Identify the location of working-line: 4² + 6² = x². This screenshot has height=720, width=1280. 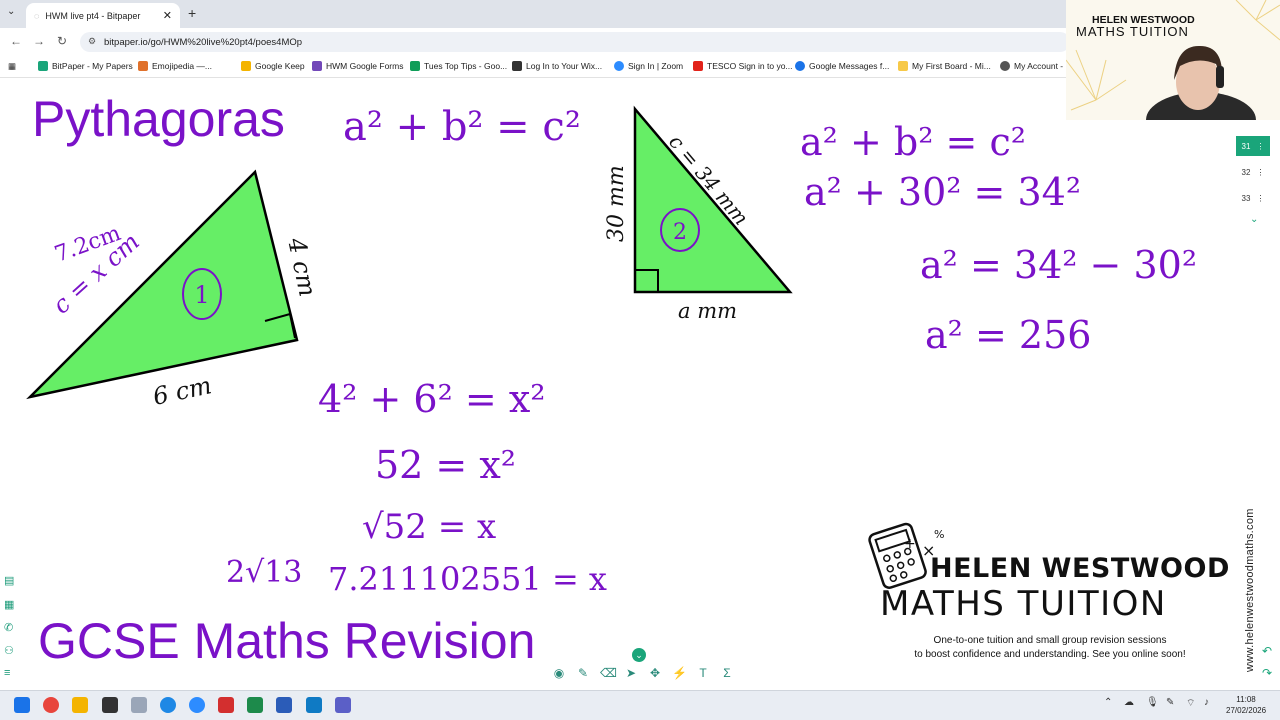
(431, 399).